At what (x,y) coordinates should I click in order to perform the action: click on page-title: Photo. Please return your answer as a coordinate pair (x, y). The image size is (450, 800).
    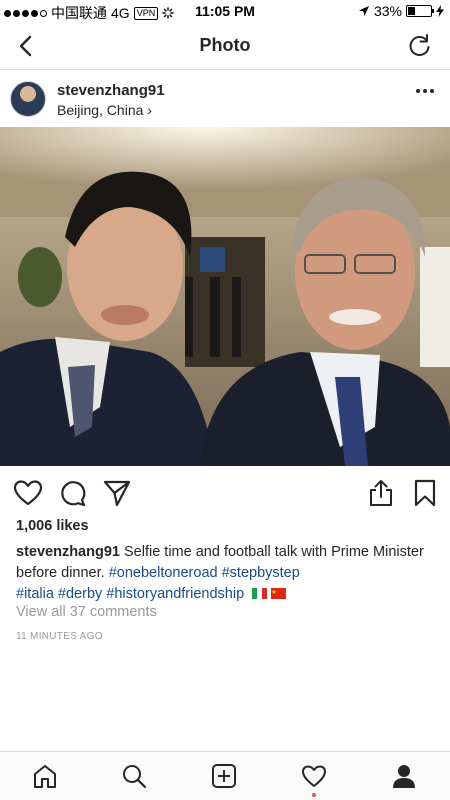
    Looking at the image, I should click on (225, 45).